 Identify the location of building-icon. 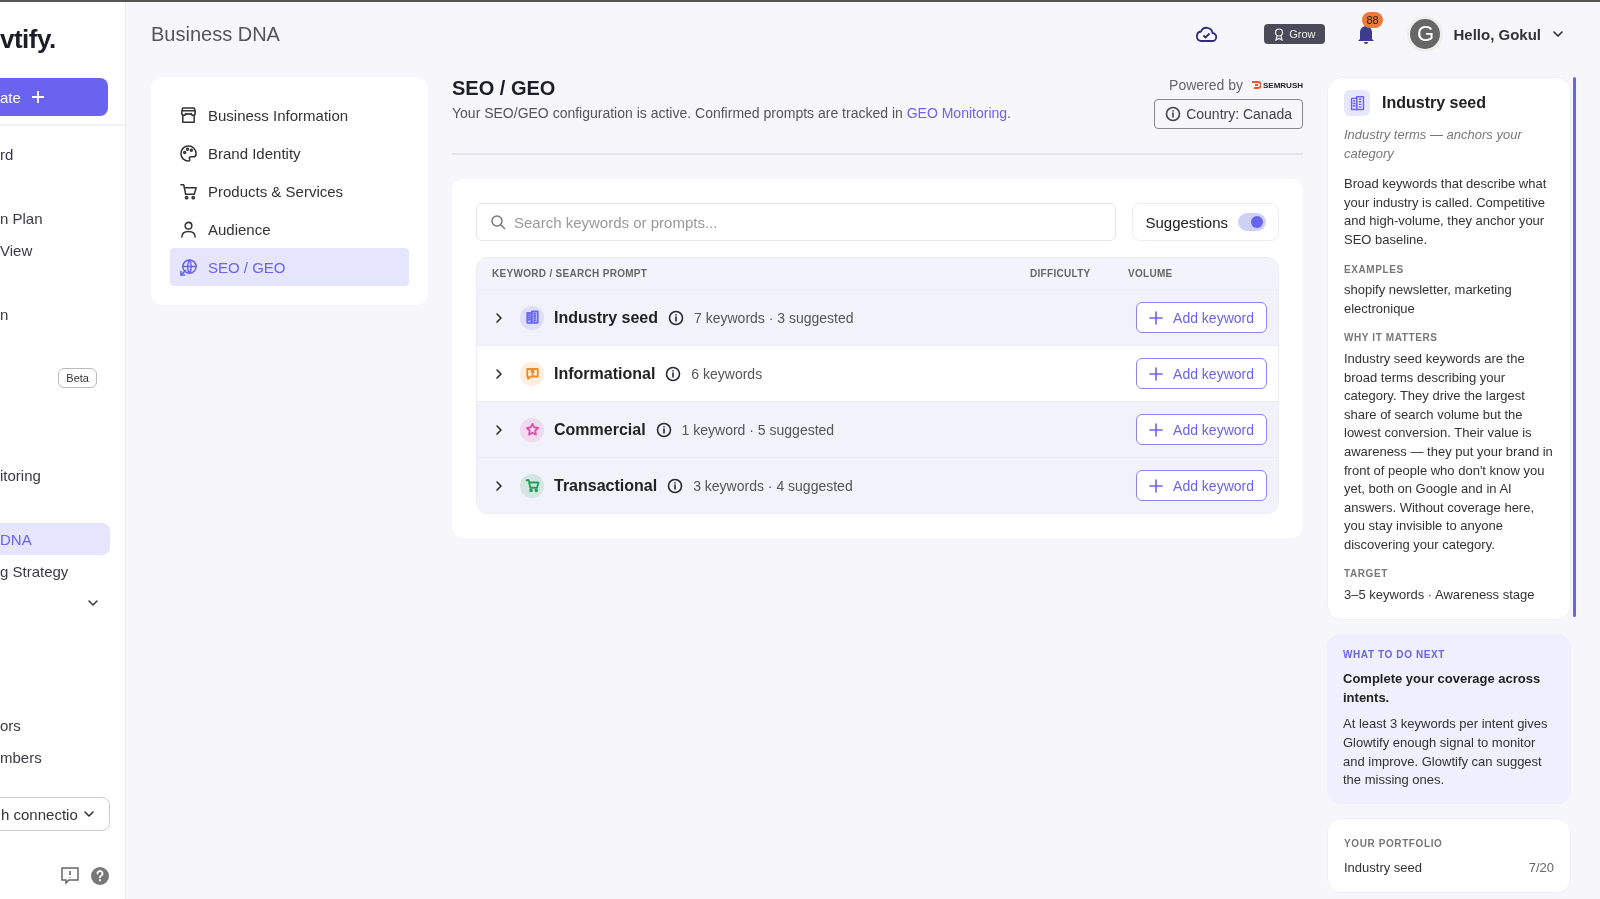
(1357, 103).